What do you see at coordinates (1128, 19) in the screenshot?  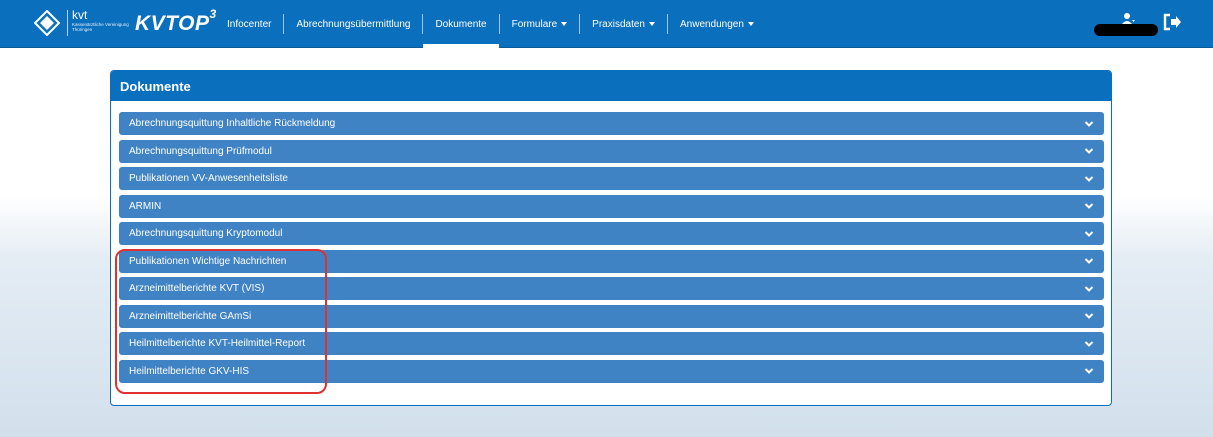 I see `user-icon` at bounding box center [1128, 19].